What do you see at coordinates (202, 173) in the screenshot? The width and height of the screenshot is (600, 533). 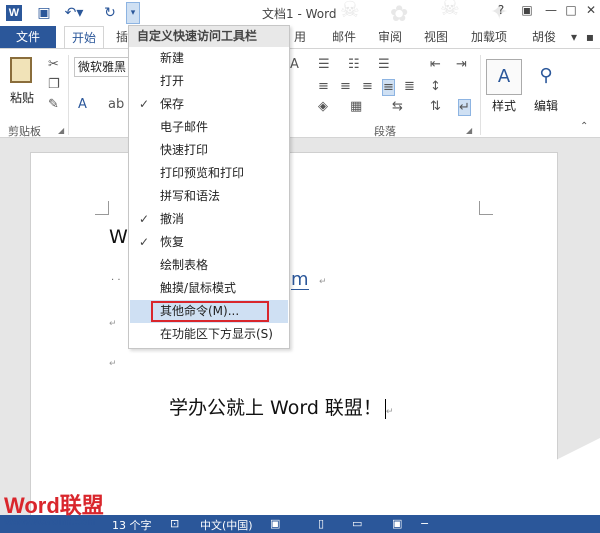 I see `menu-item-label: 打印预览和打印` at bounding box center [202, 173].